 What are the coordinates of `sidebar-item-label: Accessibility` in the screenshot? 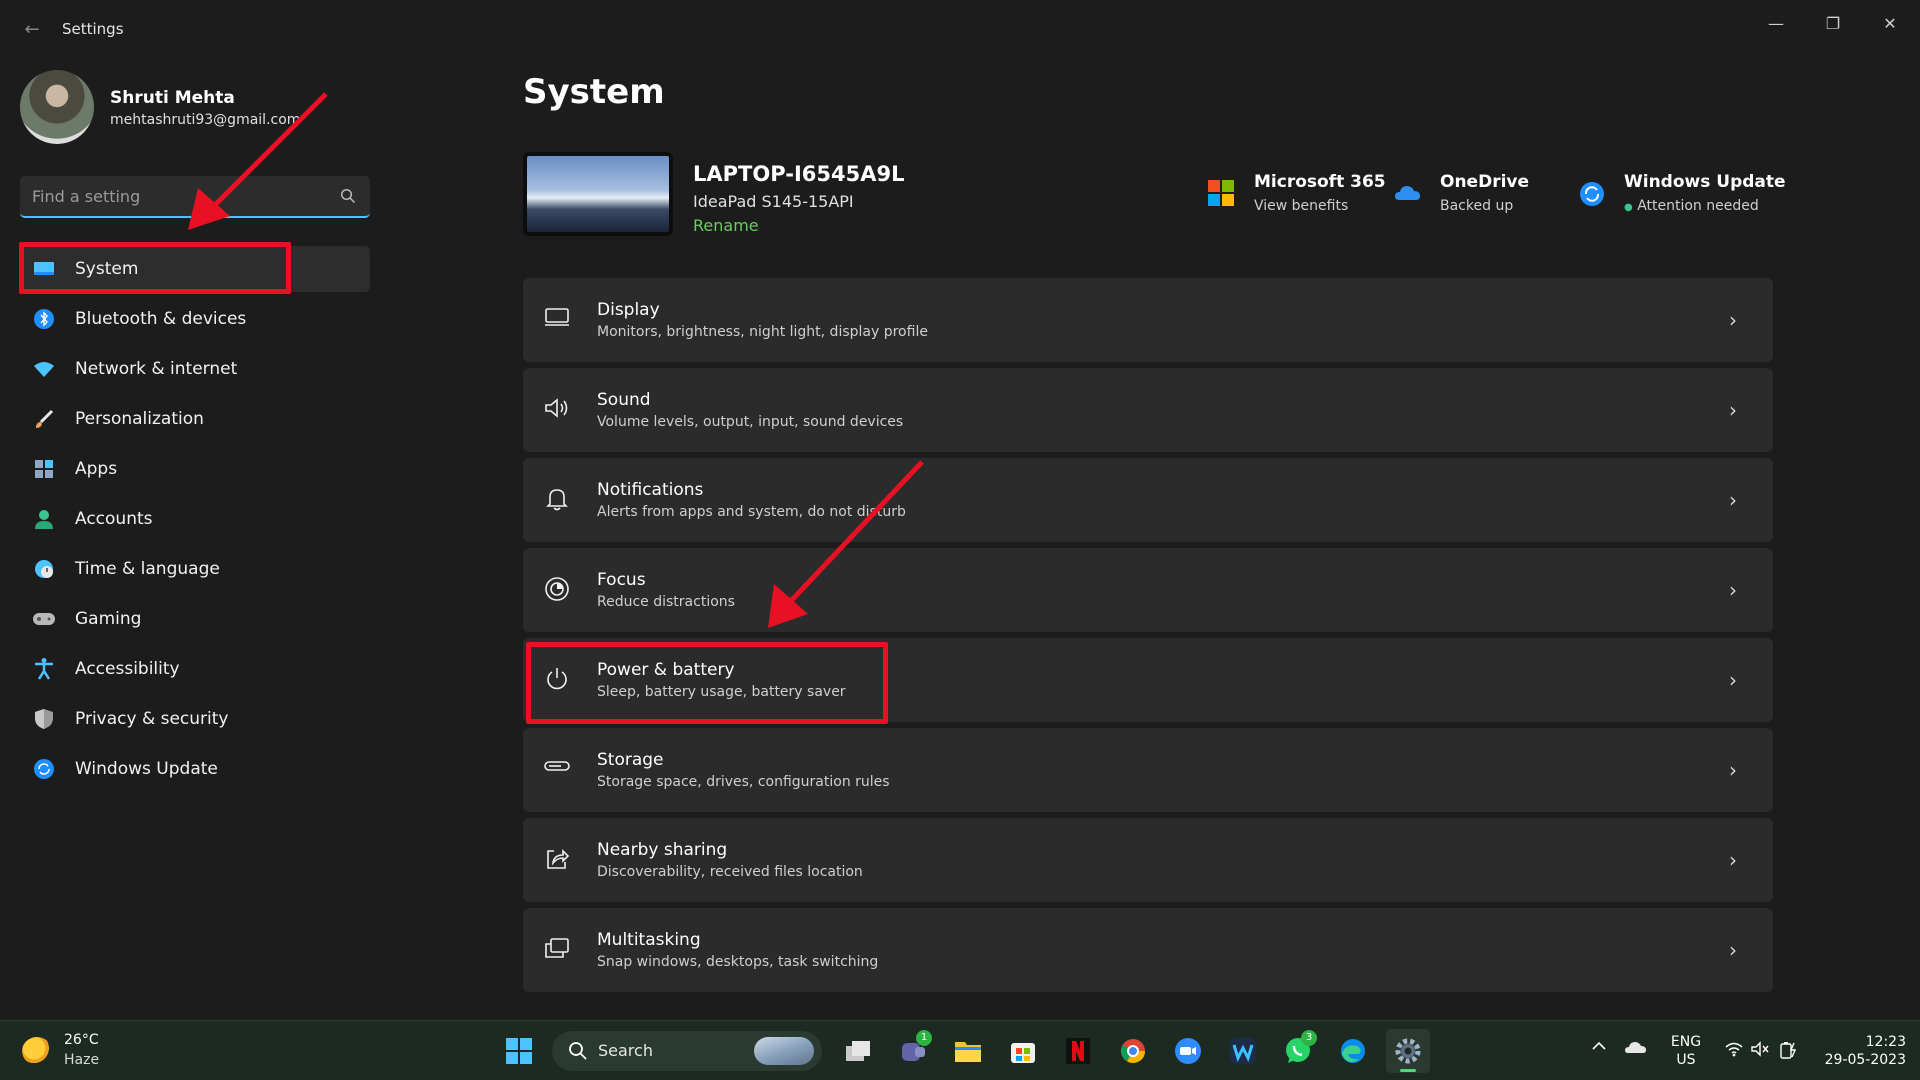 It's located at (127, 669).